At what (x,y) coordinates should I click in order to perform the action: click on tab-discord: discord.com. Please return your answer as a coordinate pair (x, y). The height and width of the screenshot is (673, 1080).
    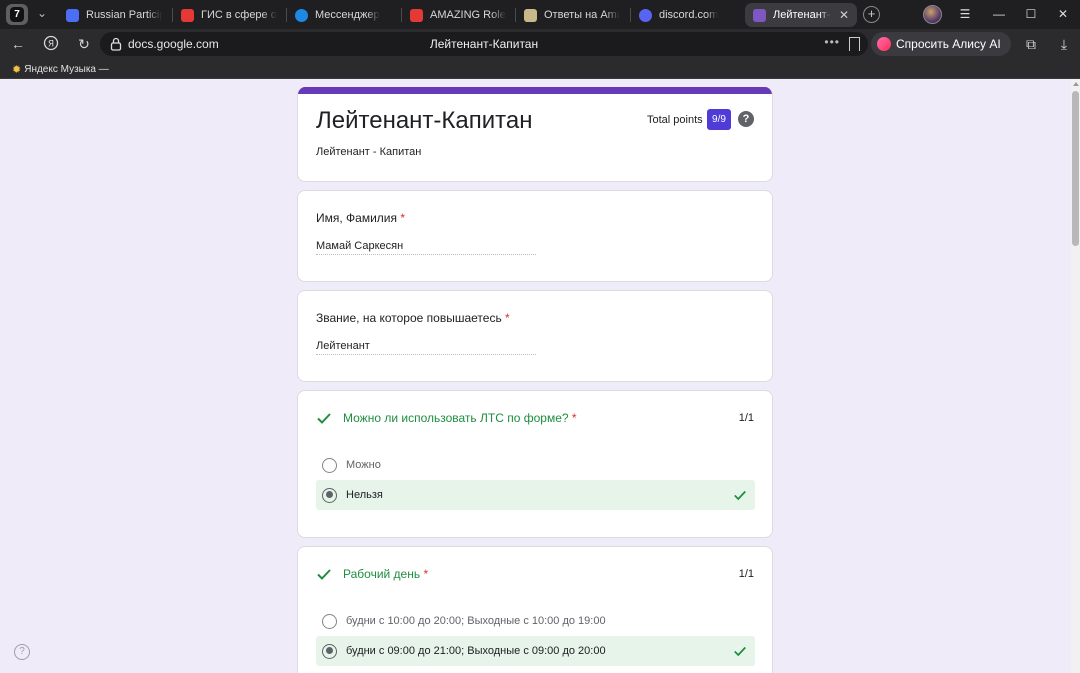
    Looking at the image, I should click on (687, 15).